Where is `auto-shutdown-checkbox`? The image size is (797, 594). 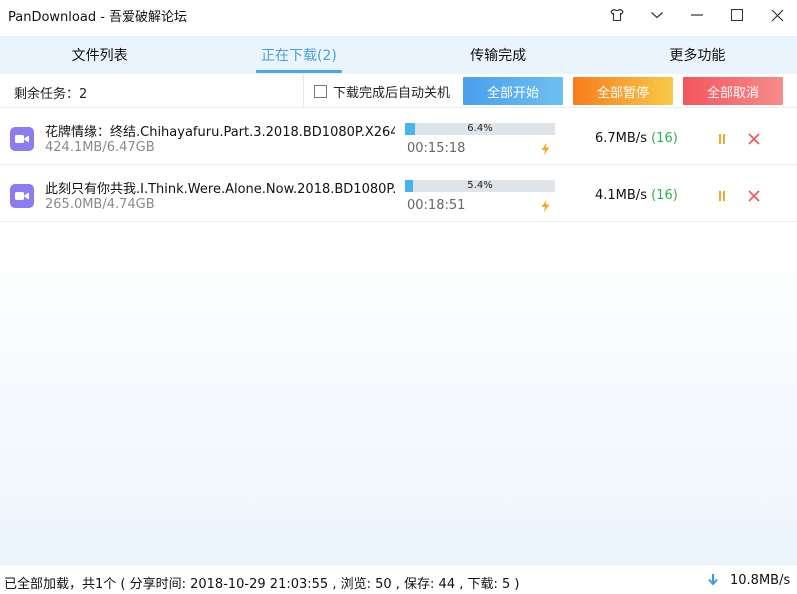 auto-shutdown-checkbox is located at coordinates (320, 91).